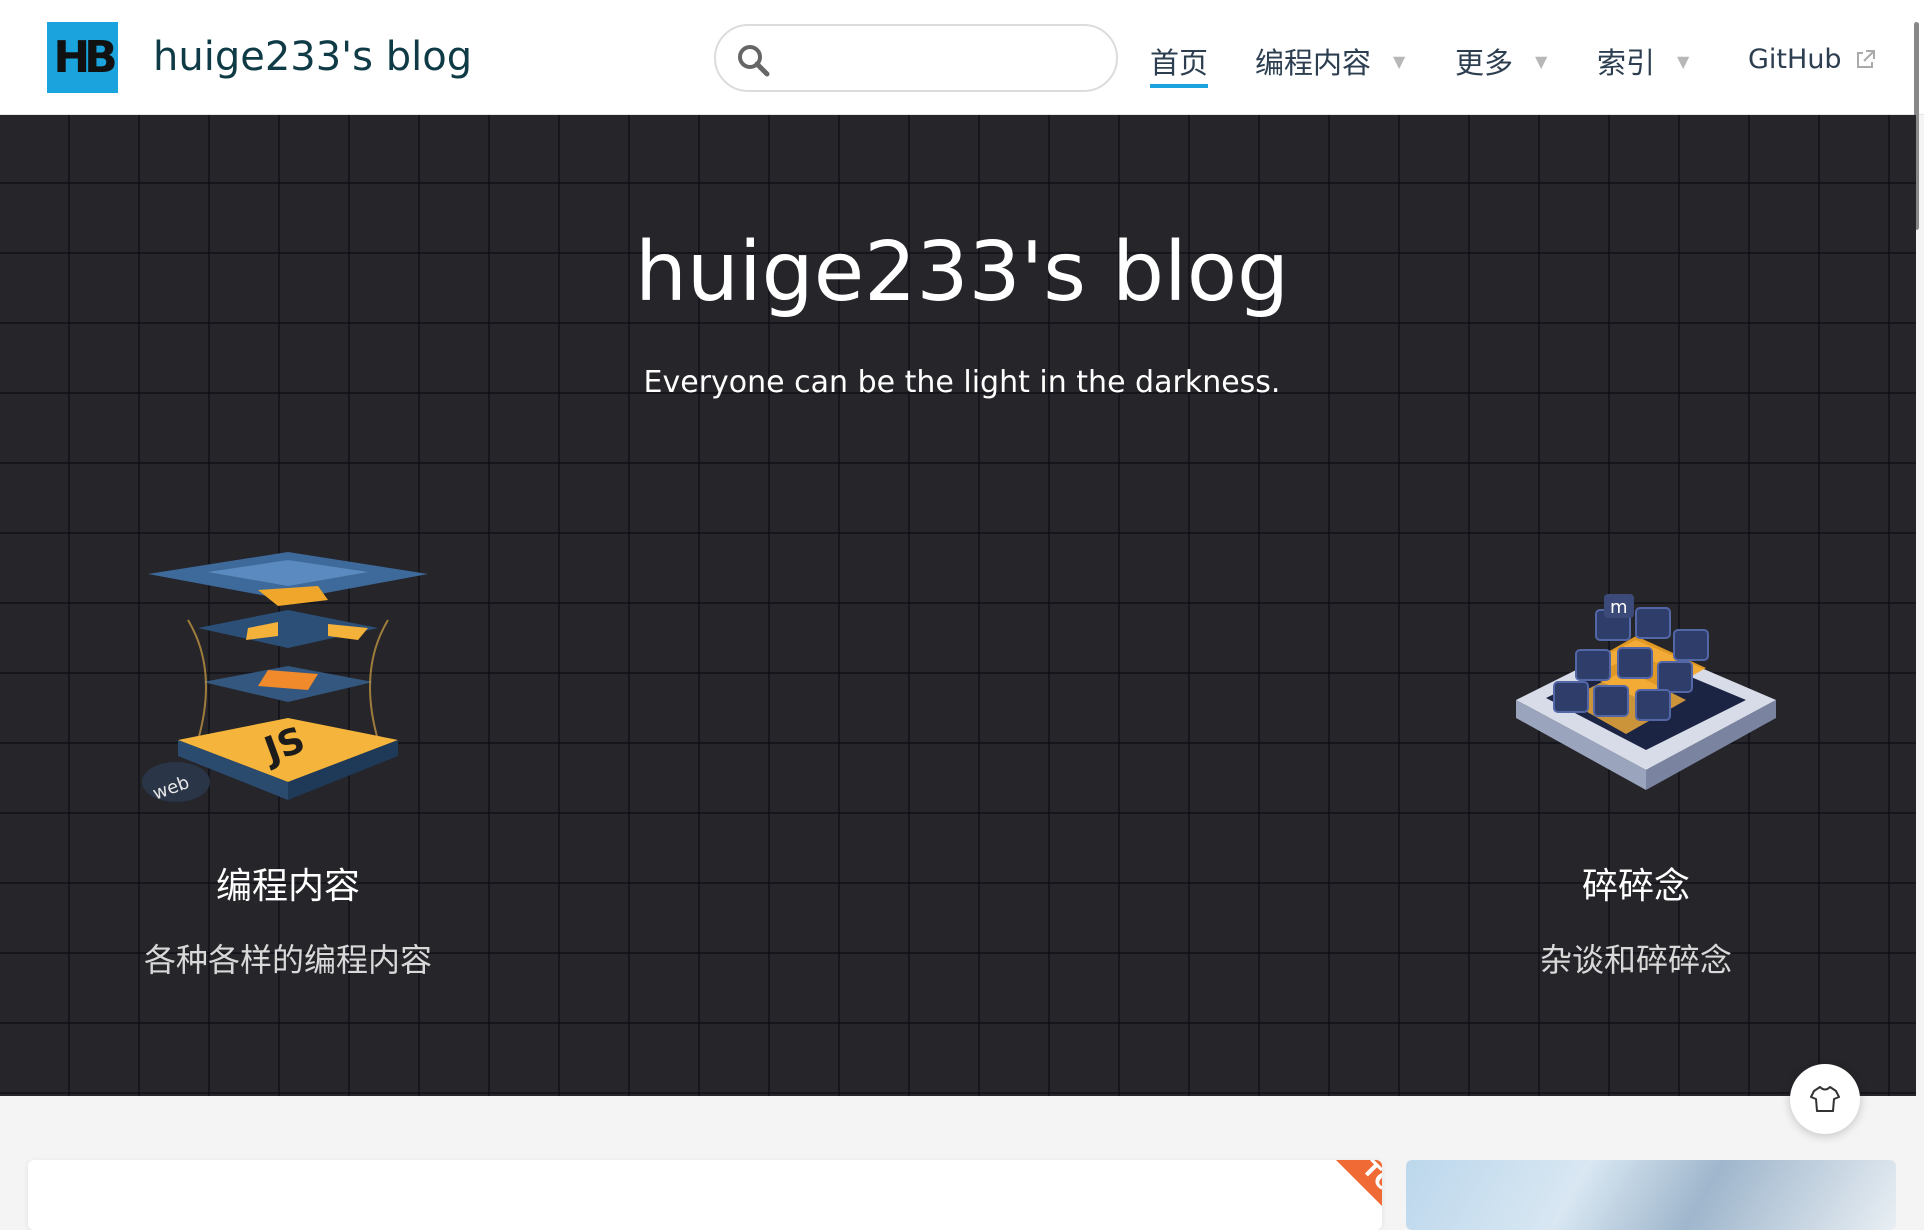  I want to click on js-layers-icon: JS web, so click(285, 678).